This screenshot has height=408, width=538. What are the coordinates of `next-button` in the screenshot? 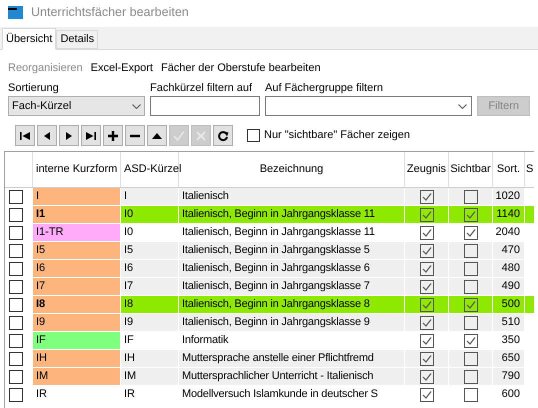 It's located at (69, 135).